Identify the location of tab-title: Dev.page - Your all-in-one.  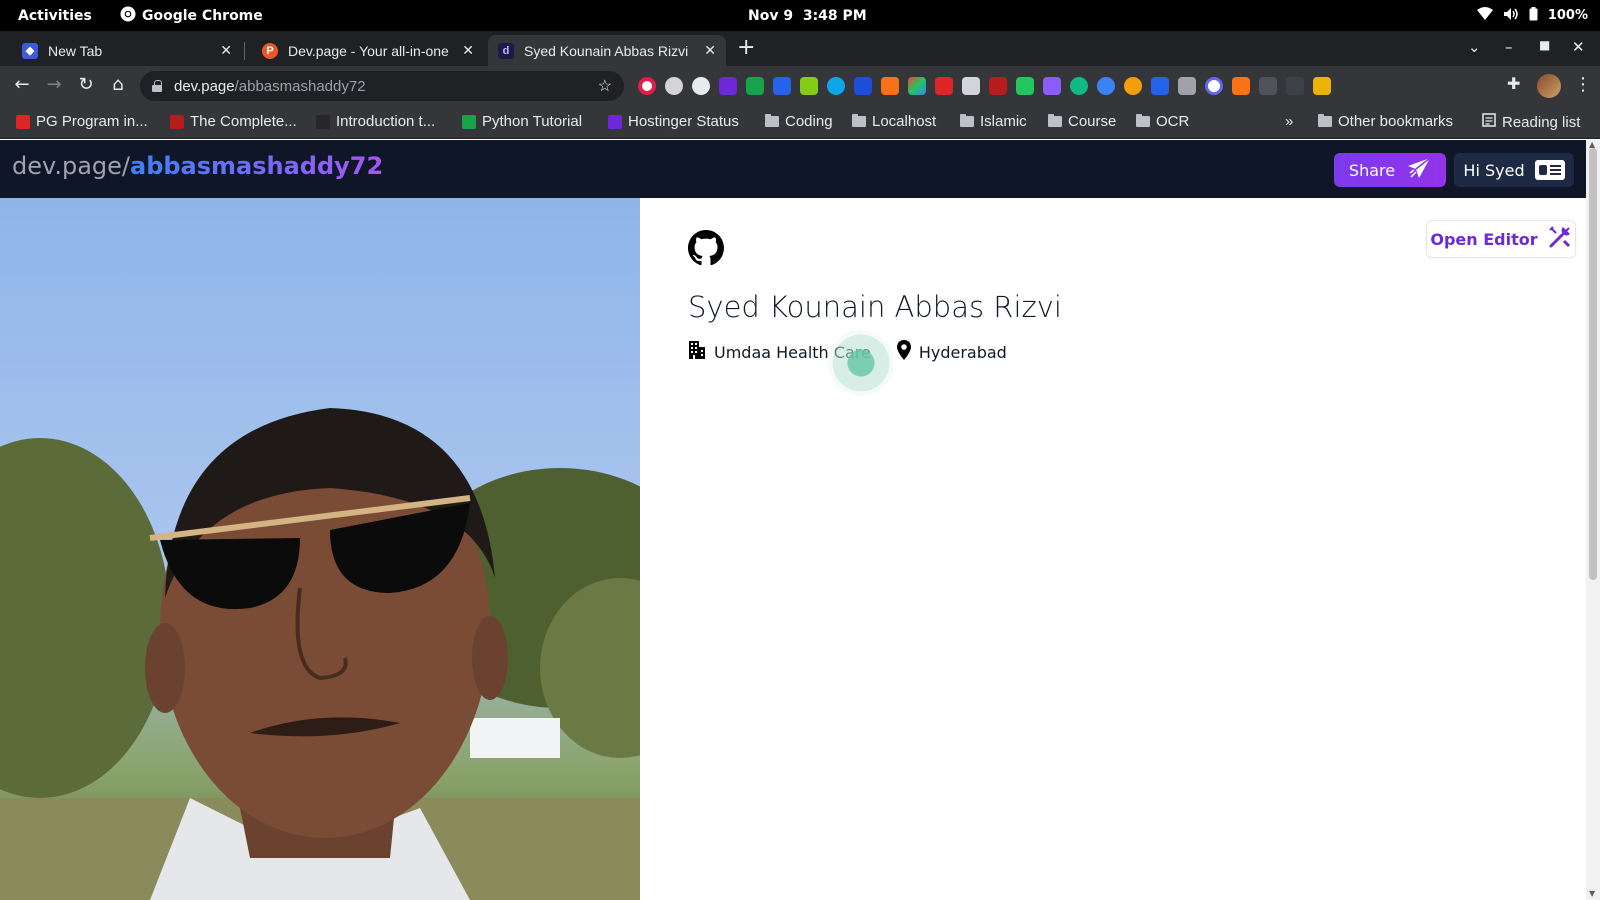
(368, 50).